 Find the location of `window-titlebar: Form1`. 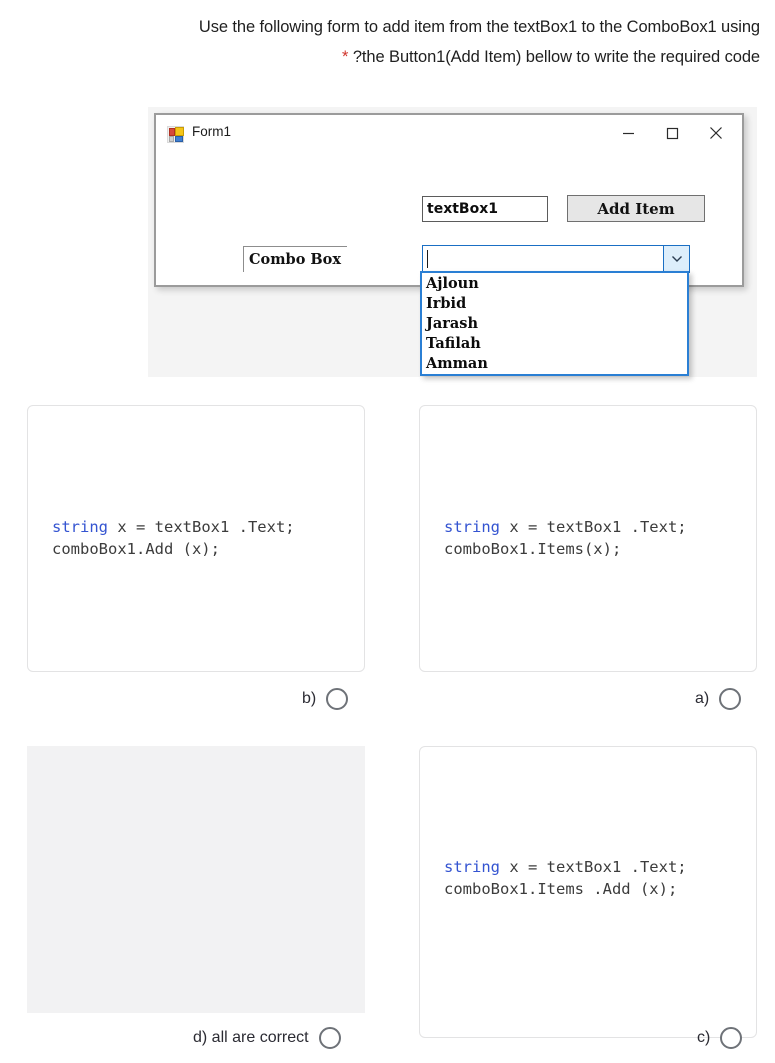

window-titlebar: Form1 is located at coordinates (449, 134).